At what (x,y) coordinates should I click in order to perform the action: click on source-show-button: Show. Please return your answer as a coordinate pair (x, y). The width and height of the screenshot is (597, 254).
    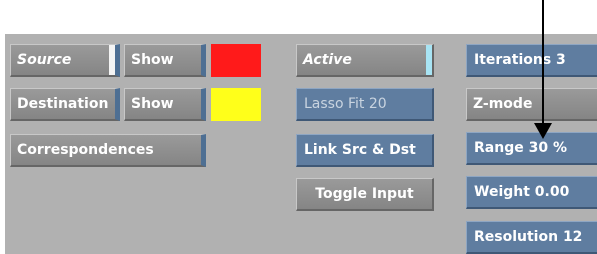
    Looking at the image, I should click on (165, 60).